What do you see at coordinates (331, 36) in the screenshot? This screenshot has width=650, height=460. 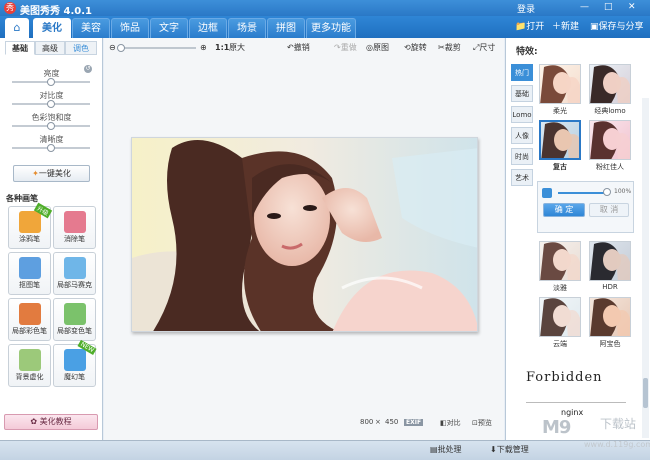 I see `tab-more-features: 更多功能 ▾` at bounding box center [331, 36].